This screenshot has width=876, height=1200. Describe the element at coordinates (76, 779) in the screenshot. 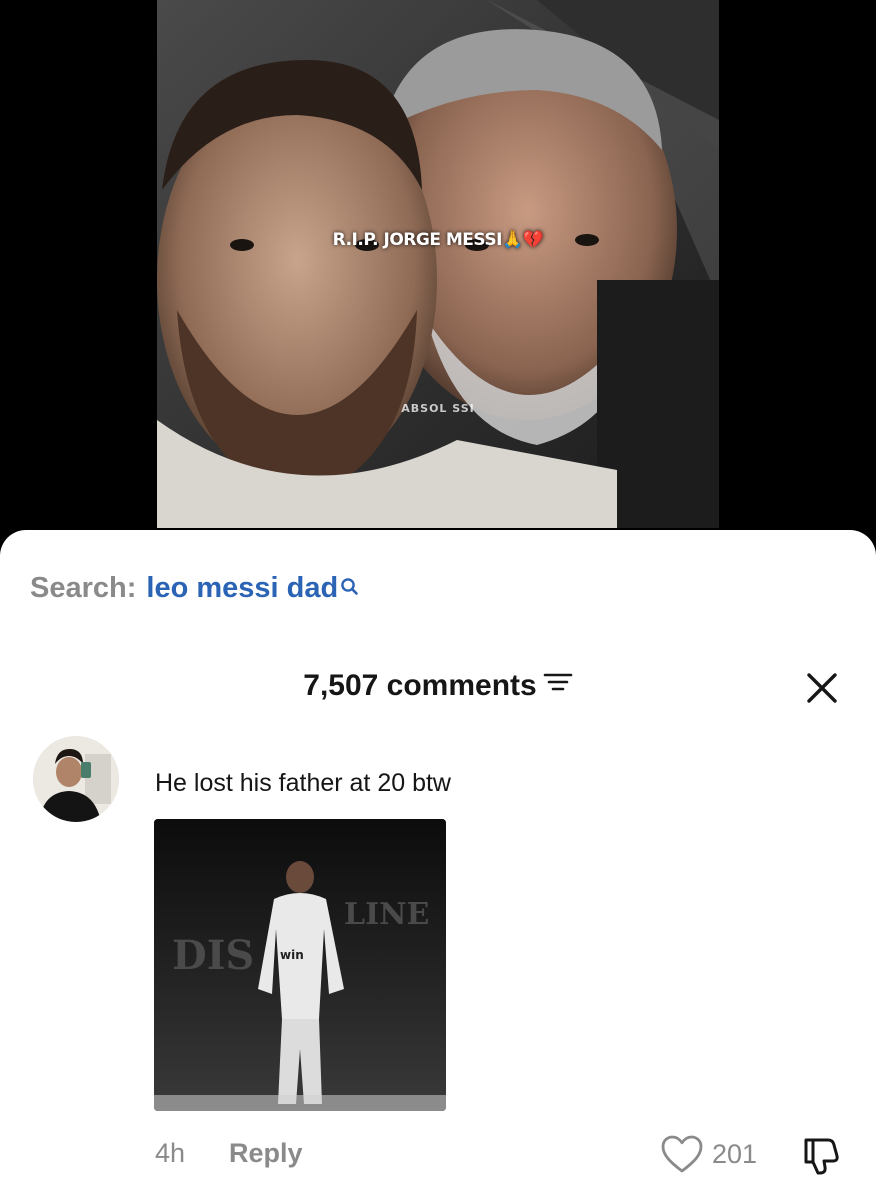

I see `avatar` at that location.